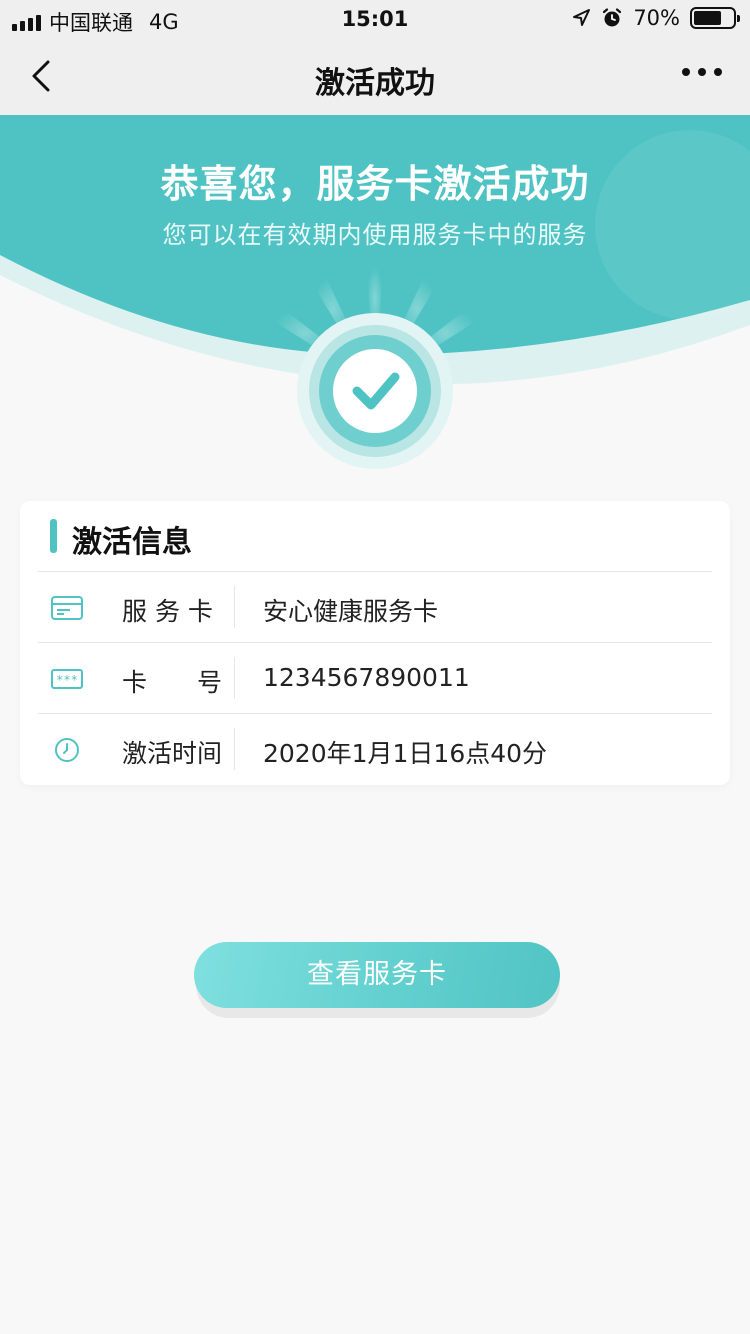 This screenshot has width=750, height=1334. What do you see at coordinates (707, 18) in the screenshot?
I see `battery-fill` at bounding box center [707, 18].